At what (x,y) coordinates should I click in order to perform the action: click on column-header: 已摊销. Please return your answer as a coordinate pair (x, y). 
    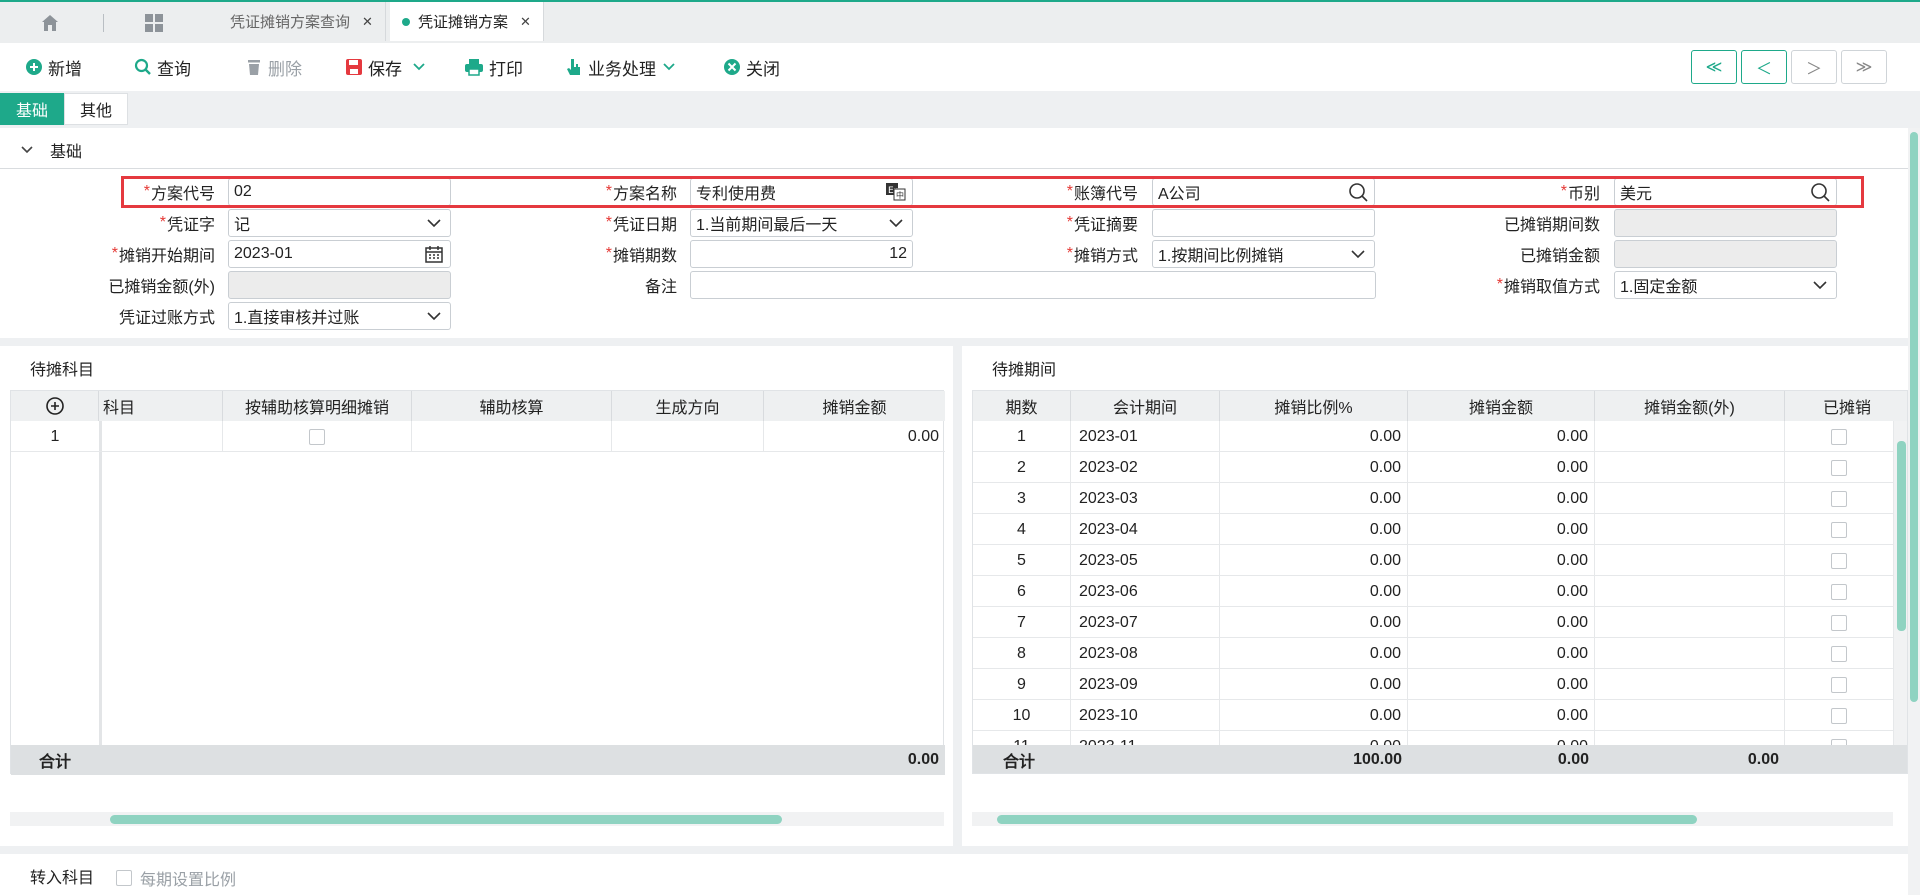
    Looking at the image, I should click on (1846, 406).